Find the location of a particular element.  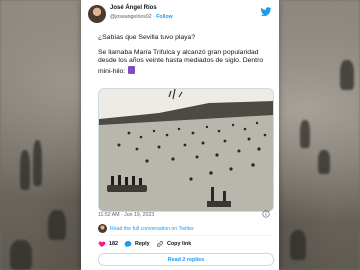

copy-link-label: Copy link is located at coordinates (179, 244).